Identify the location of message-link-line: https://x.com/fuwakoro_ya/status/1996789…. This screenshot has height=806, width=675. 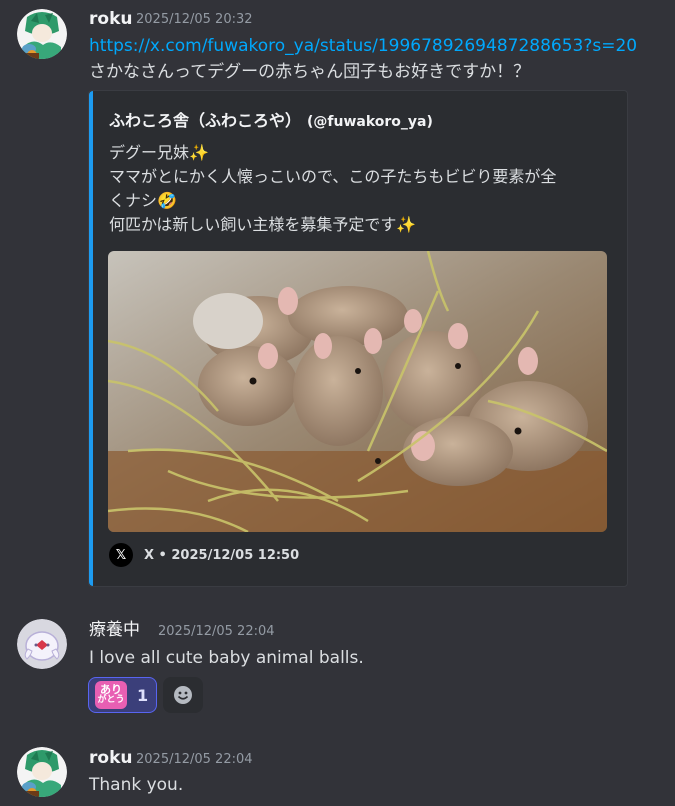
(363, 46).